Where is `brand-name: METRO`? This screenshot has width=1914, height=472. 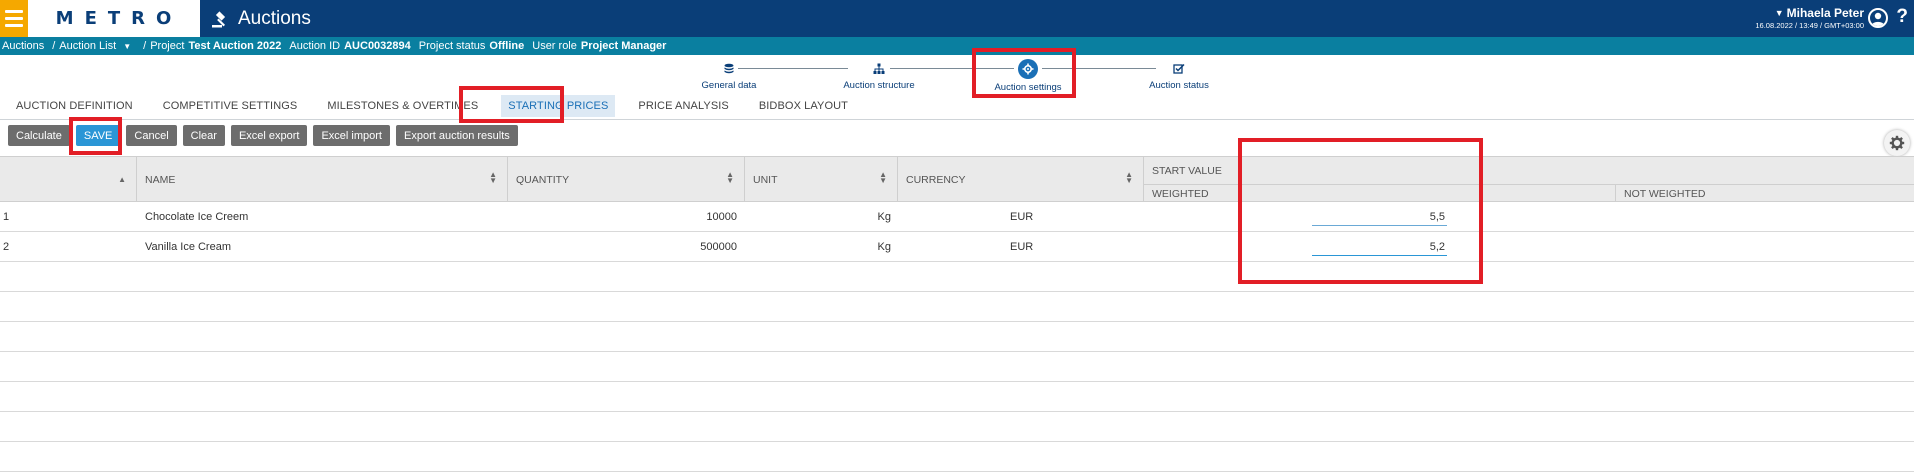
brand-name: METRO is located at coordinates (119, 18).